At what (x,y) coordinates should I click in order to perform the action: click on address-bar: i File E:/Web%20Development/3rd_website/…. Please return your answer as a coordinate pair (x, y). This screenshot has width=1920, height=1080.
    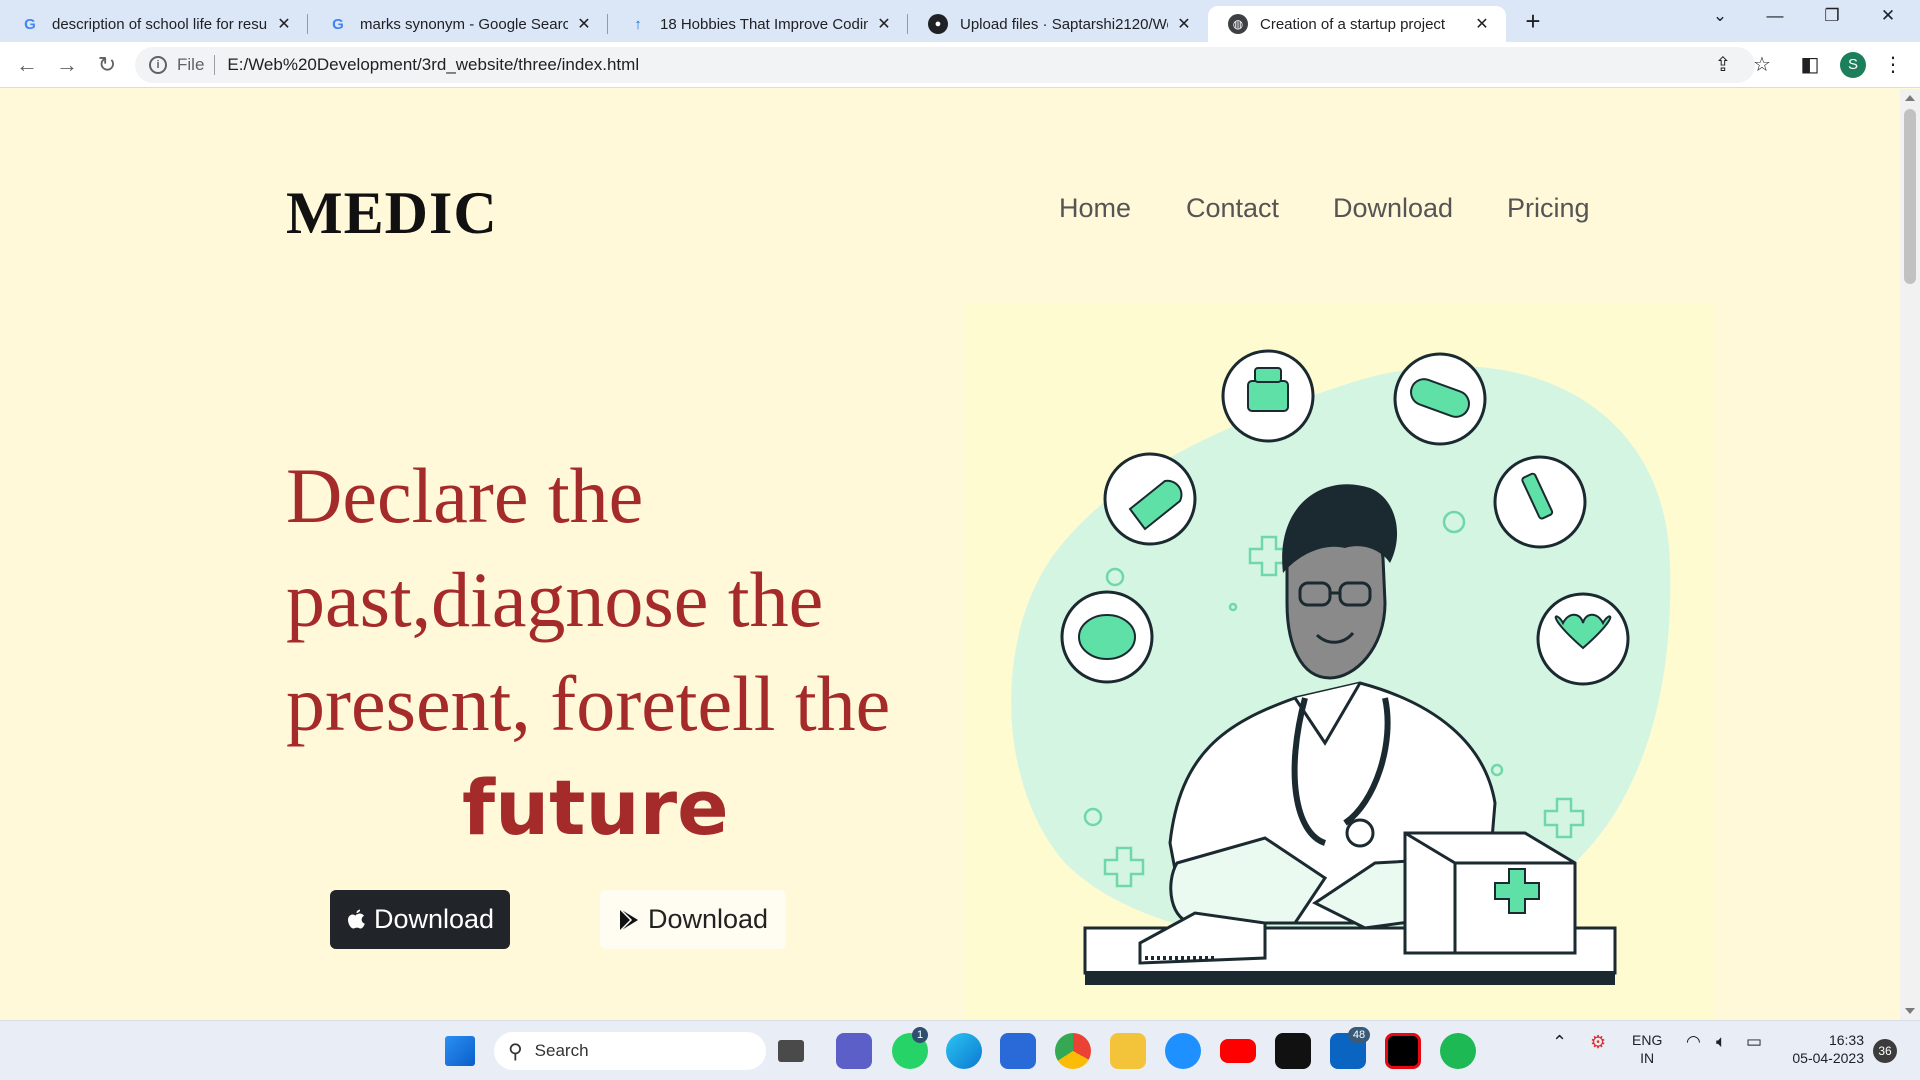
    Looking at the image, I should click on (945, 65).